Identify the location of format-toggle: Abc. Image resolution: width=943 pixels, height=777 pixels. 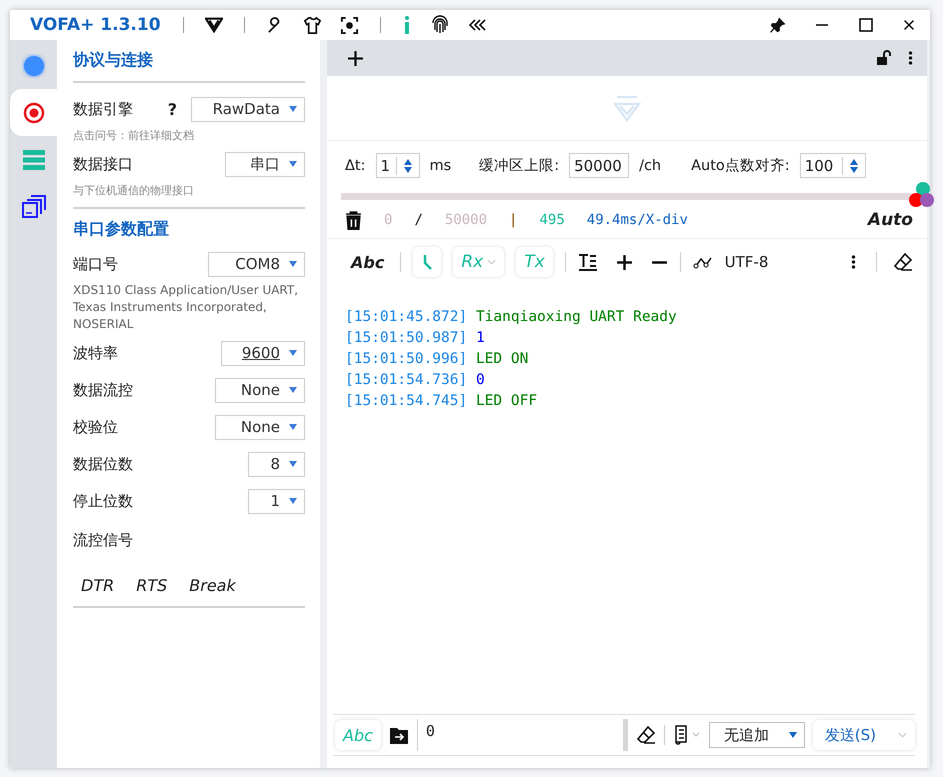
(367, 262).